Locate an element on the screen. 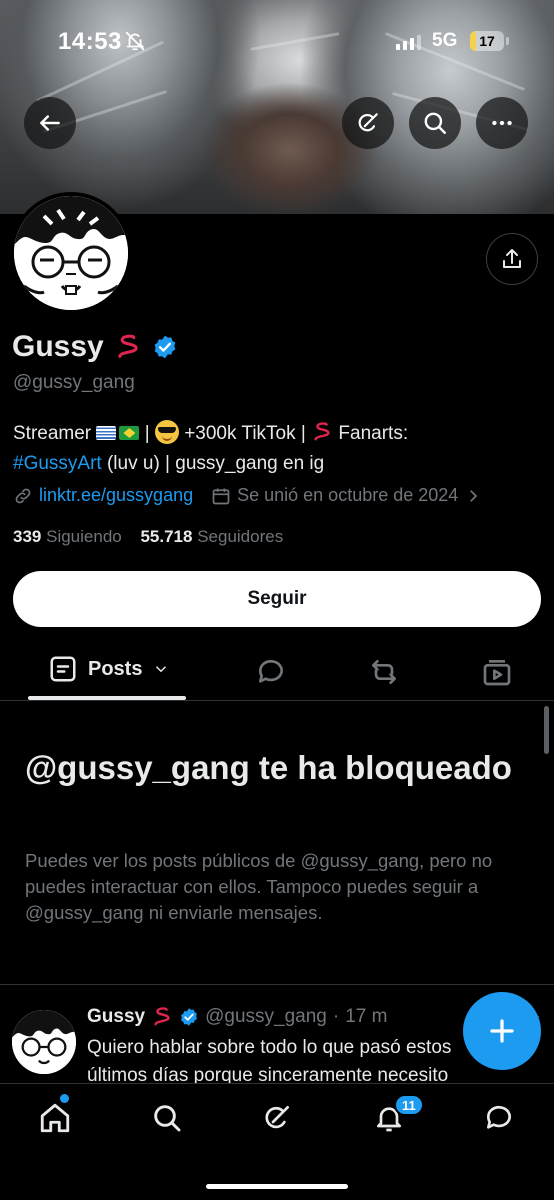 This screenshot has height=1200, width=554. more-button is located at coordinates (502, 123).